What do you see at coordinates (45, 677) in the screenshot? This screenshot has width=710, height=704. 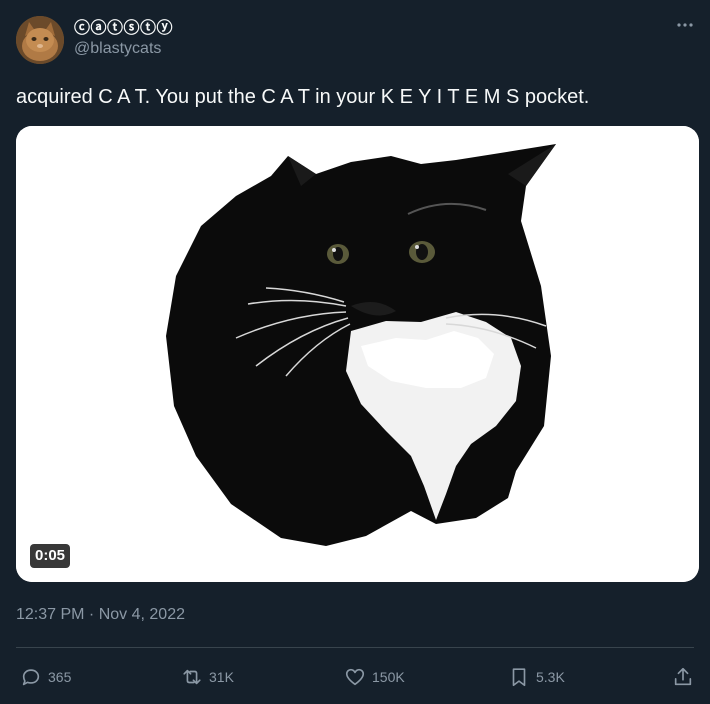 I see `reply-button: 365` at bounding box center [45, 677].